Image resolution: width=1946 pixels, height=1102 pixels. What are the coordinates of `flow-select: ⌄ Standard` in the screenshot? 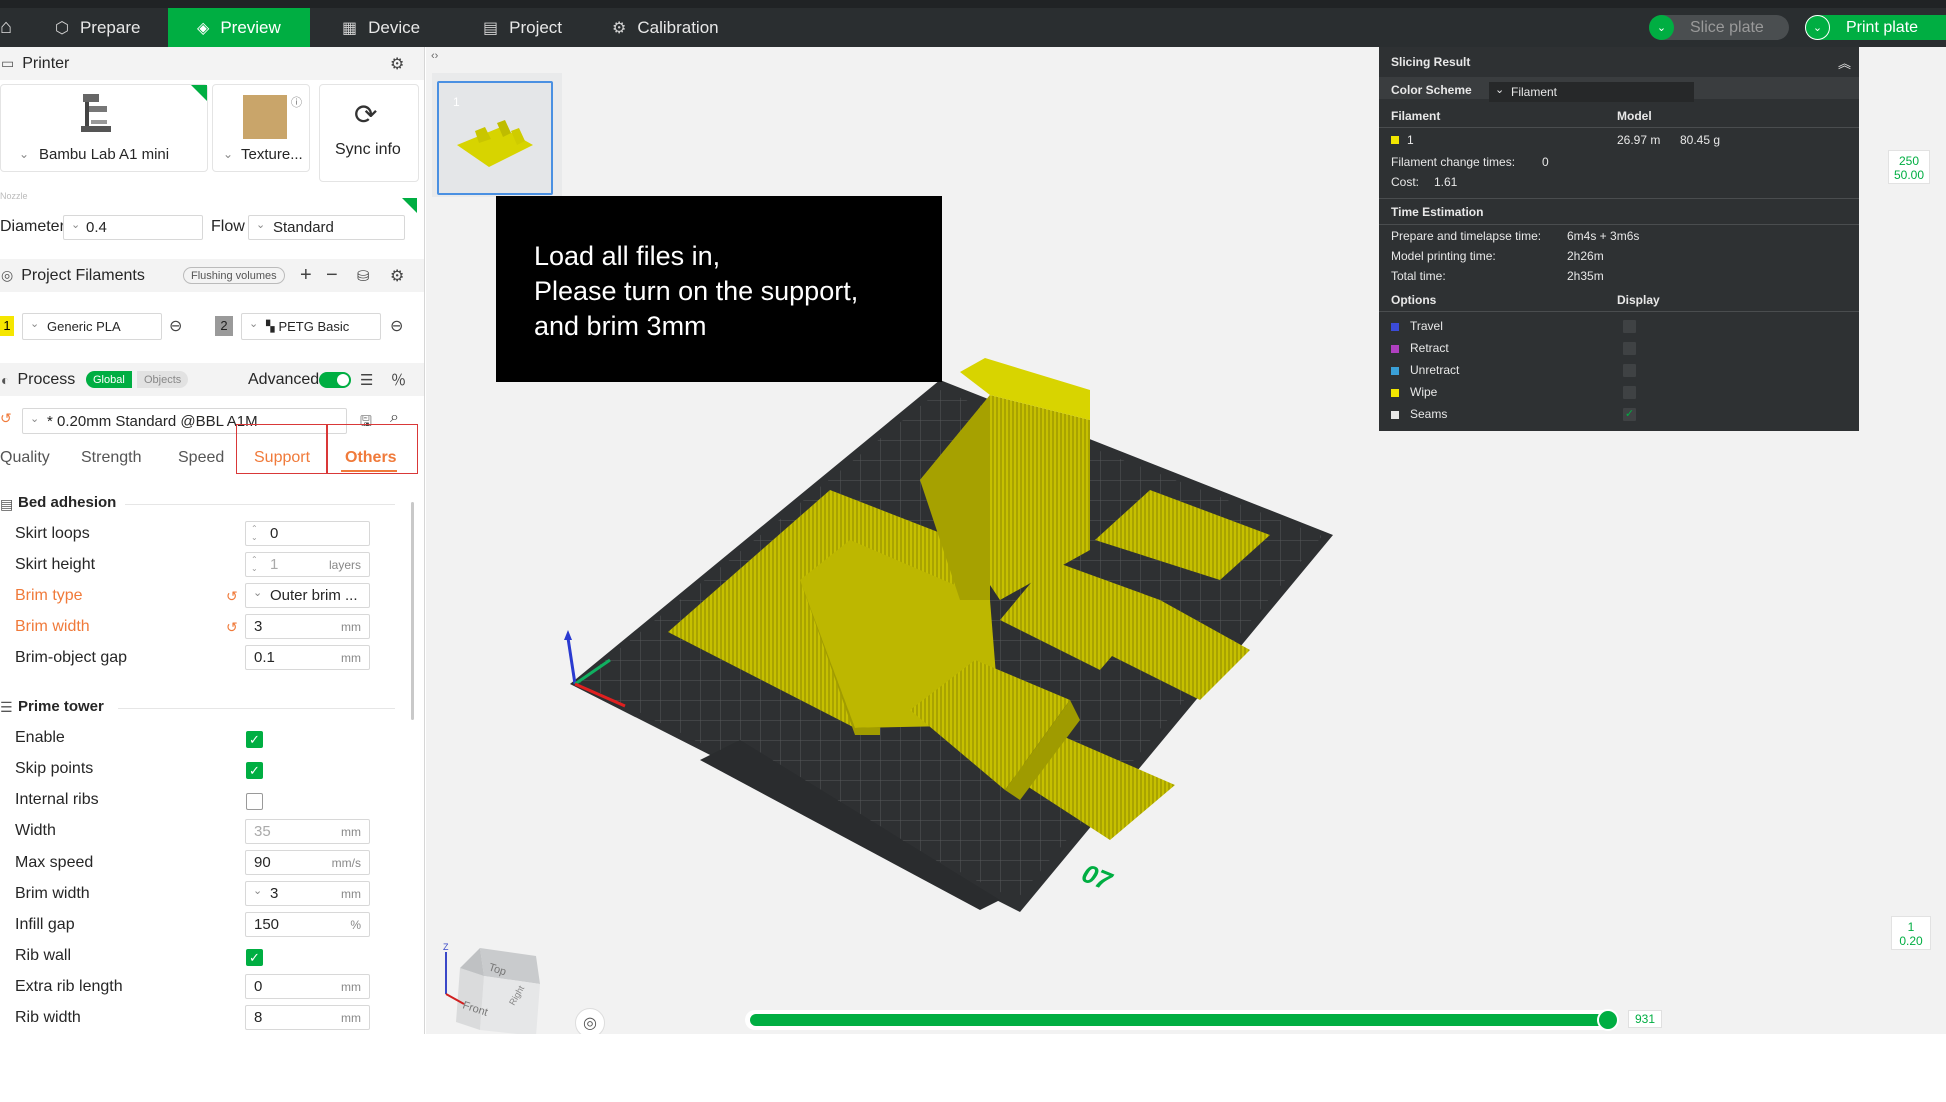 It's located at (326, 227).